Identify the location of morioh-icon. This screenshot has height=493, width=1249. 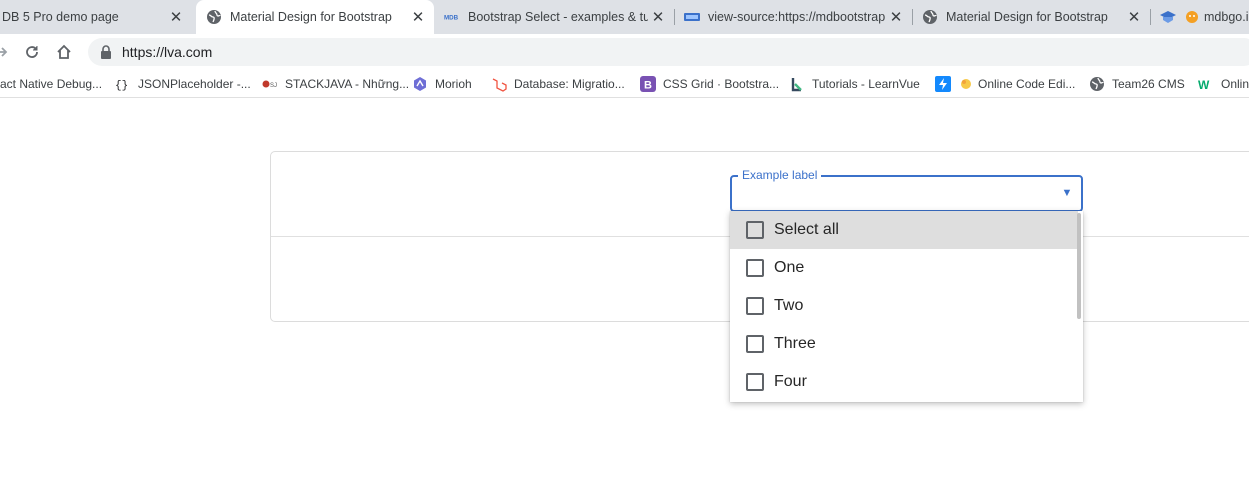
(420, 84).